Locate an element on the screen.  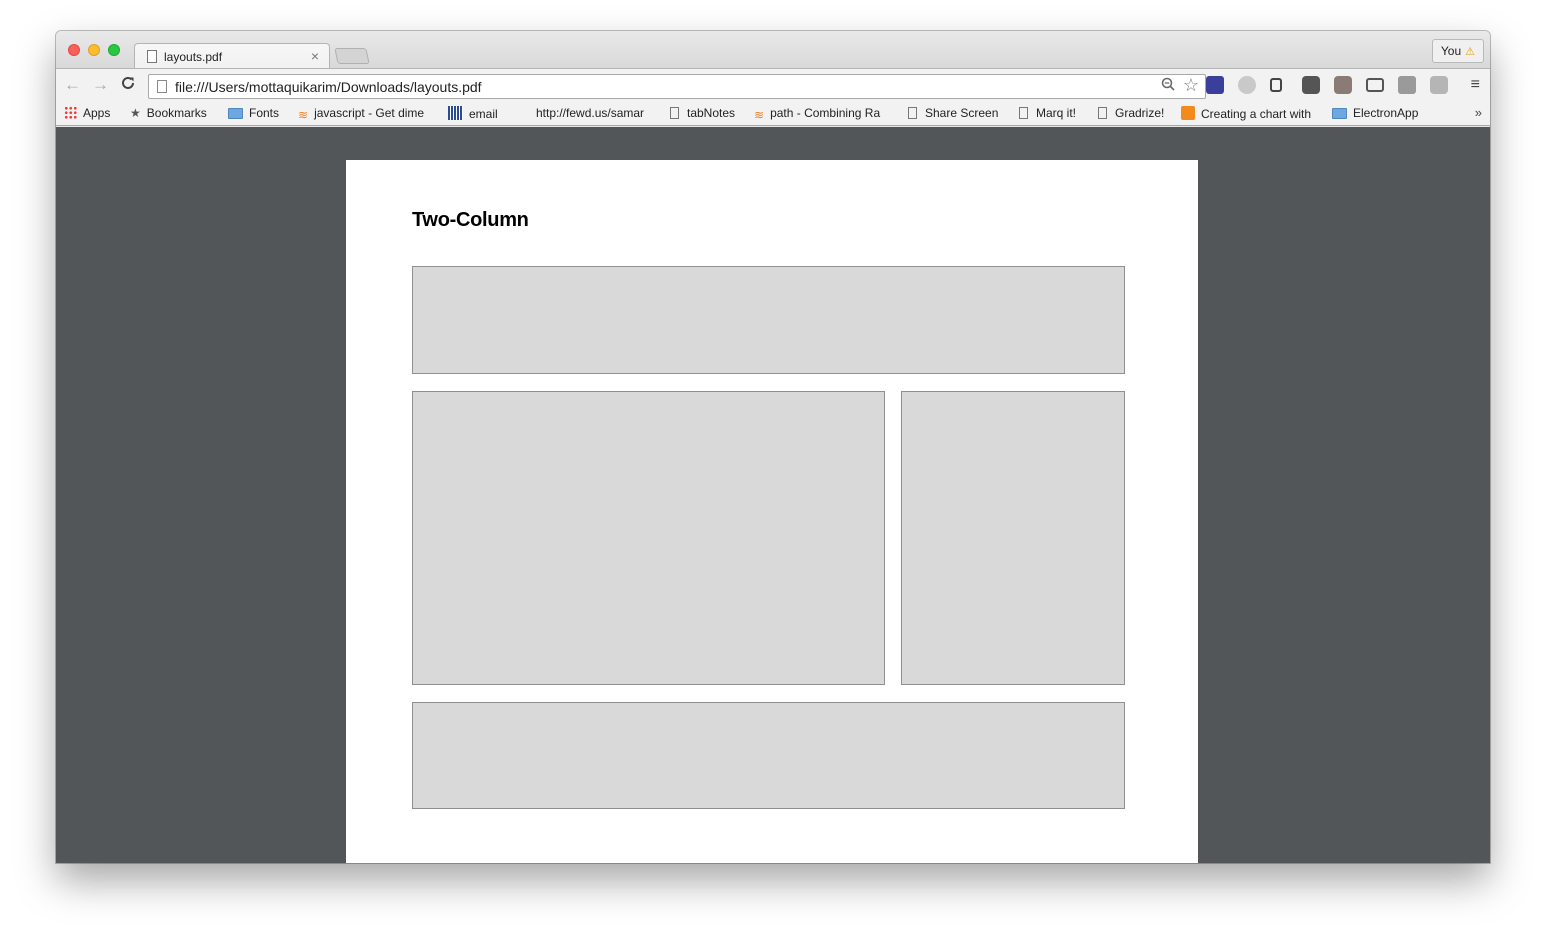
new-tab-button is located at coordinates (352, 56).